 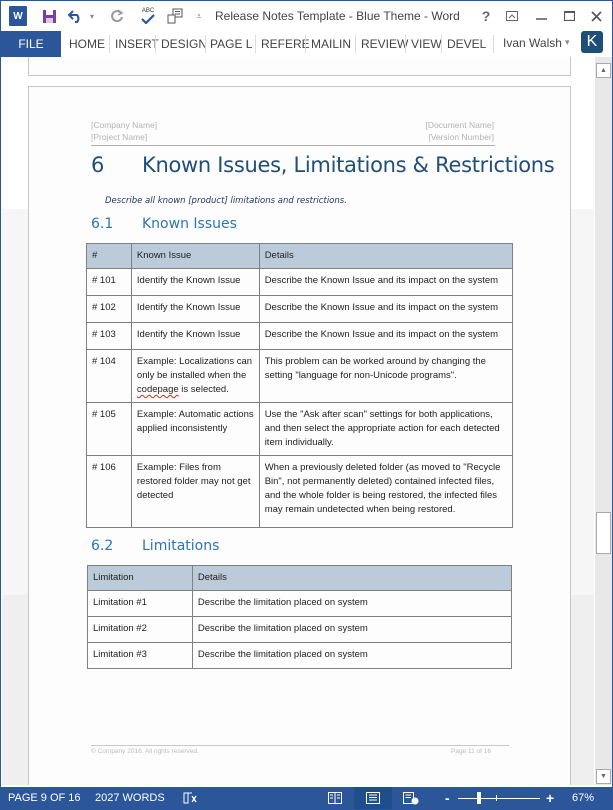 What do you see at coordinates (109, 376) in the screenshot?
I see `issue-id: # 104` at bounding box center [109, 376].